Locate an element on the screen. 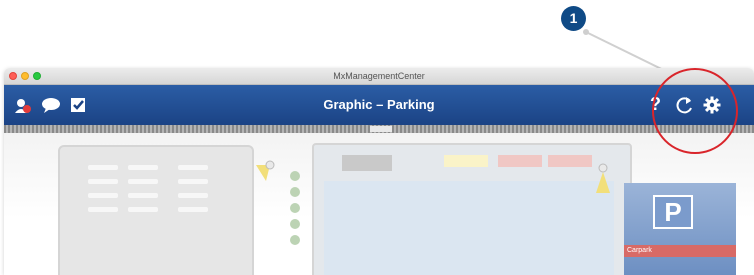  graphic-left-panel is located at coordinates (156, 210).